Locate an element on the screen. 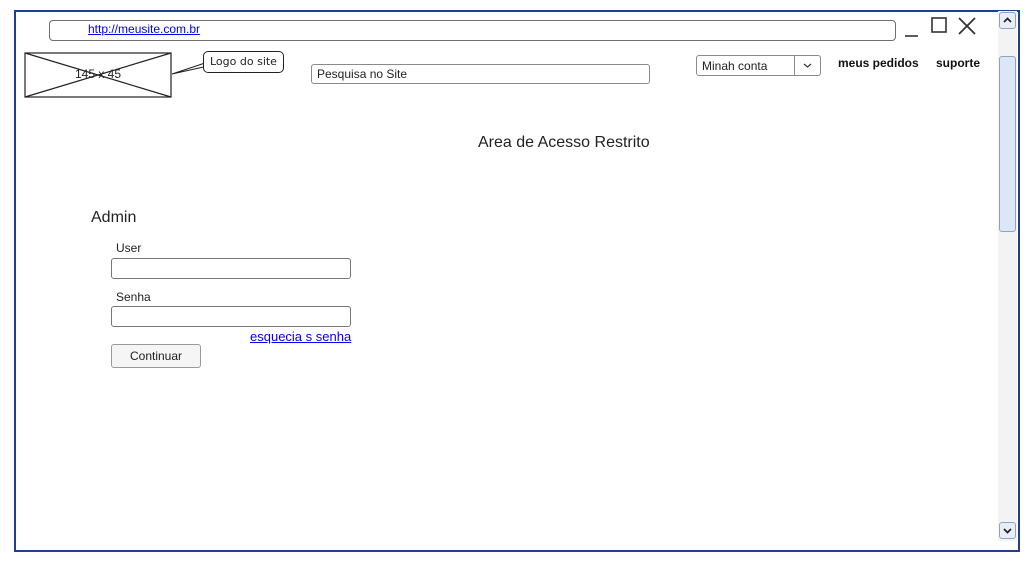  user-label: User is located at coordinates (129, 248).